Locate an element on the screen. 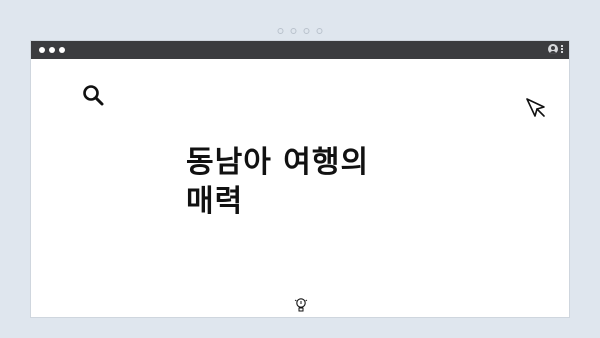 The image size is (600, 338). page-headline: 동남아 여행의 매력 is located at coordinates (278, 182).